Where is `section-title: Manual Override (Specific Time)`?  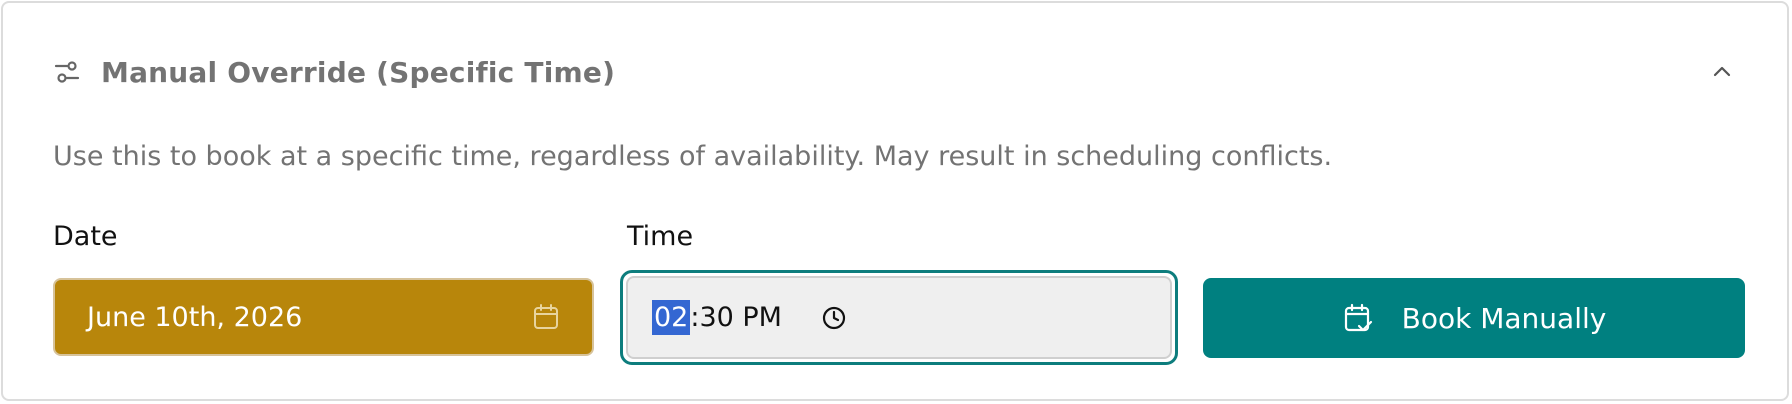
section-title: Manual Override (Specific Time) is located at coordinates (358, 72).